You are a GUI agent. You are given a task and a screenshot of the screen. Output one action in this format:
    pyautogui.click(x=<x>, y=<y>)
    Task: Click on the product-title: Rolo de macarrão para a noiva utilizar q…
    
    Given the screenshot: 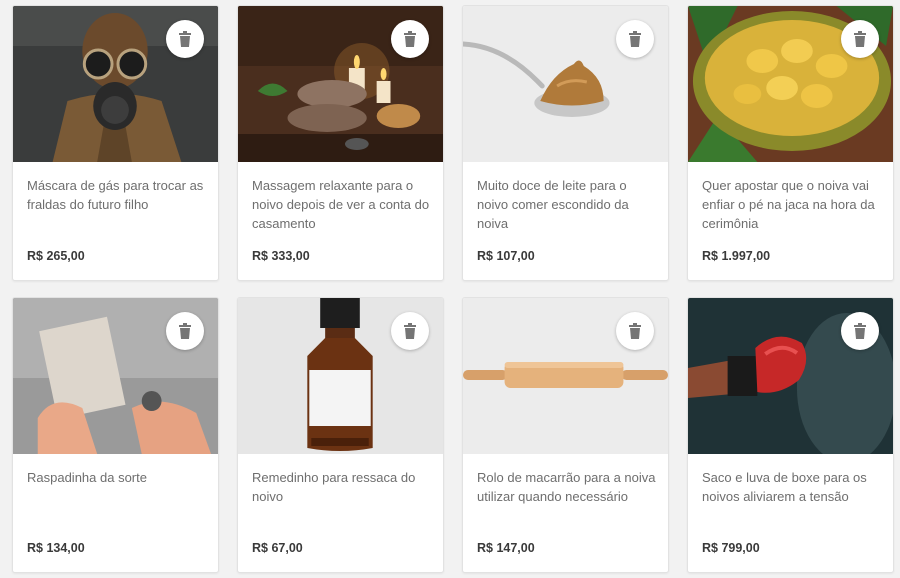 What is the action you would take?
    pyautogui.click(x=566, y=487)
    